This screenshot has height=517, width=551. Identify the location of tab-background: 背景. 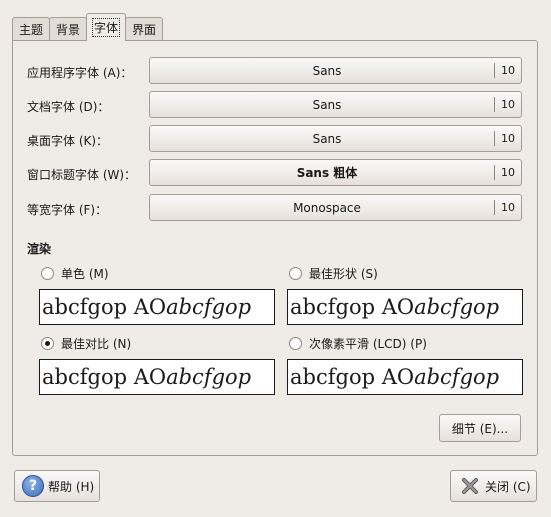
(68, 29).